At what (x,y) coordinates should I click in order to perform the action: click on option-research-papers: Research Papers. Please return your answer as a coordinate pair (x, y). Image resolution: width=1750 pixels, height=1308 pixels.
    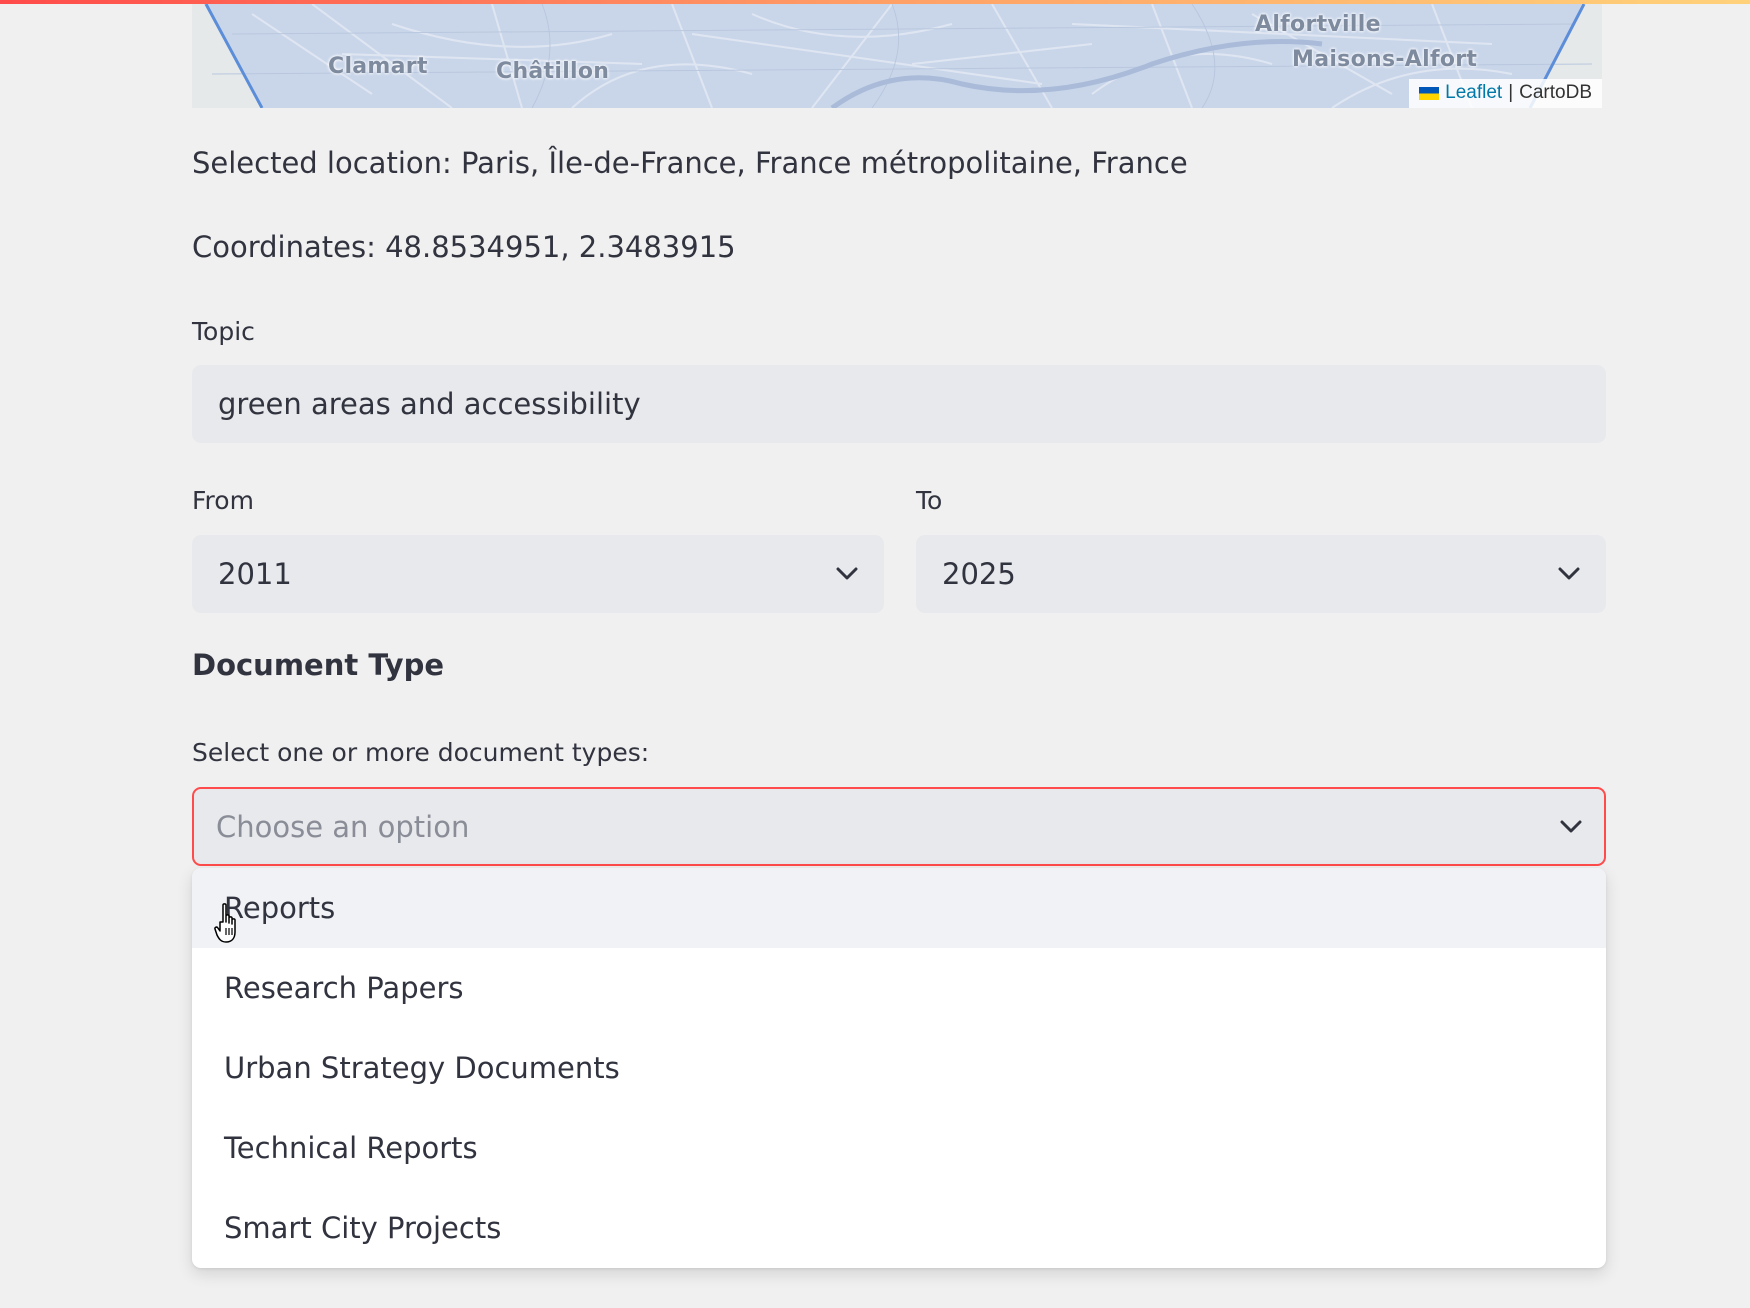
    Looking at the image, I should click on (899, 988).